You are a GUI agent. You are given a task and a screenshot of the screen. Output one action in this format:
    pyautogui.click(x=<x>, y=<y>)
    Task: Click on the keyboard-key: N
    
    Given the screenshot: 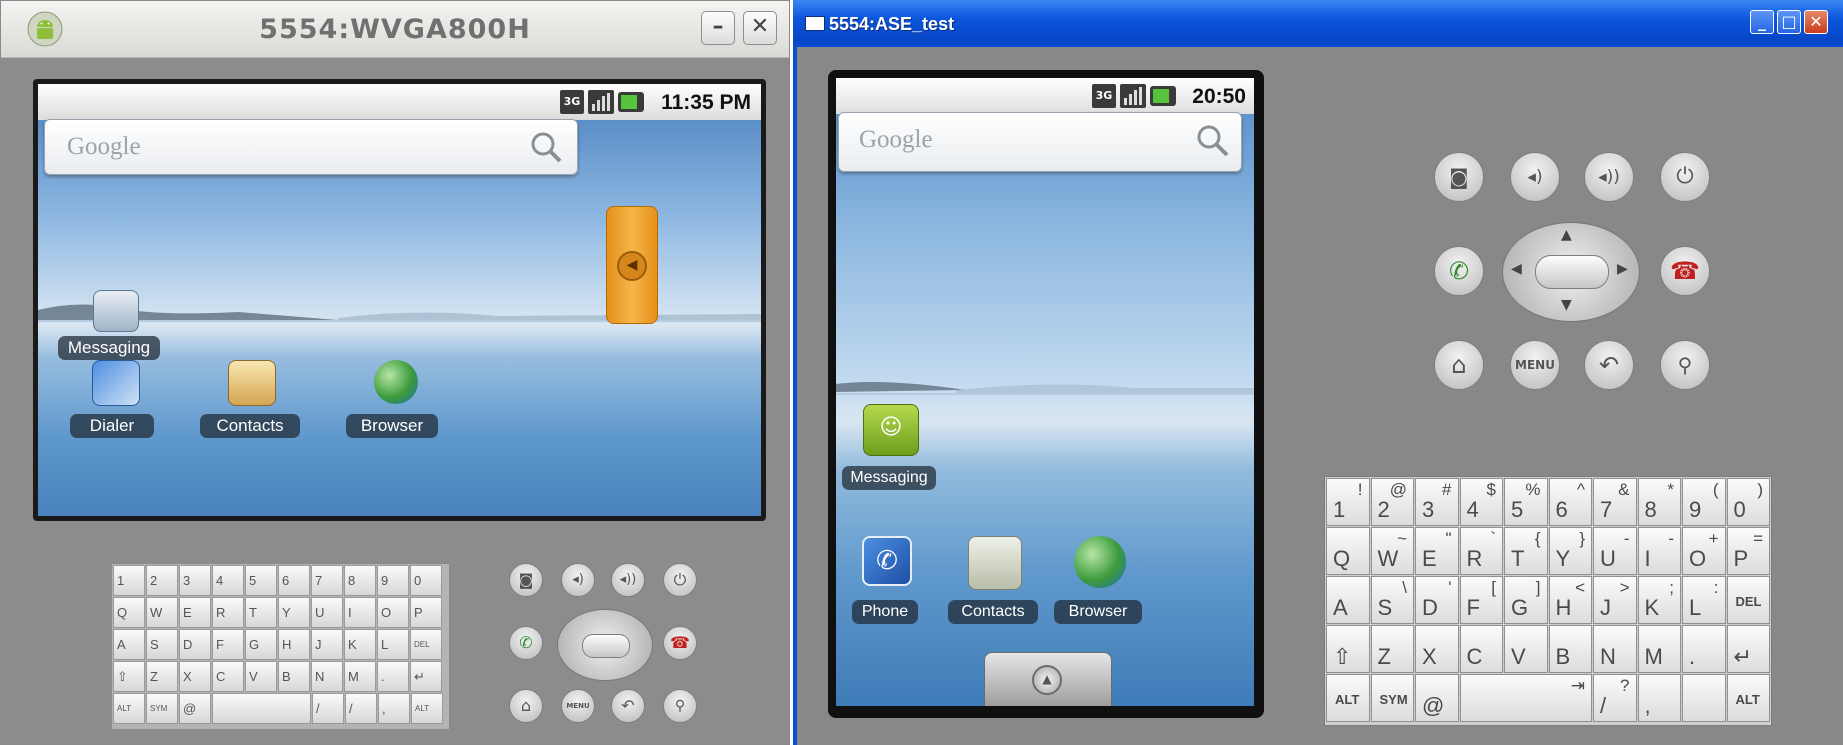 What is the action you would take?
    pyautogui.click(x=1615, y=649)
    